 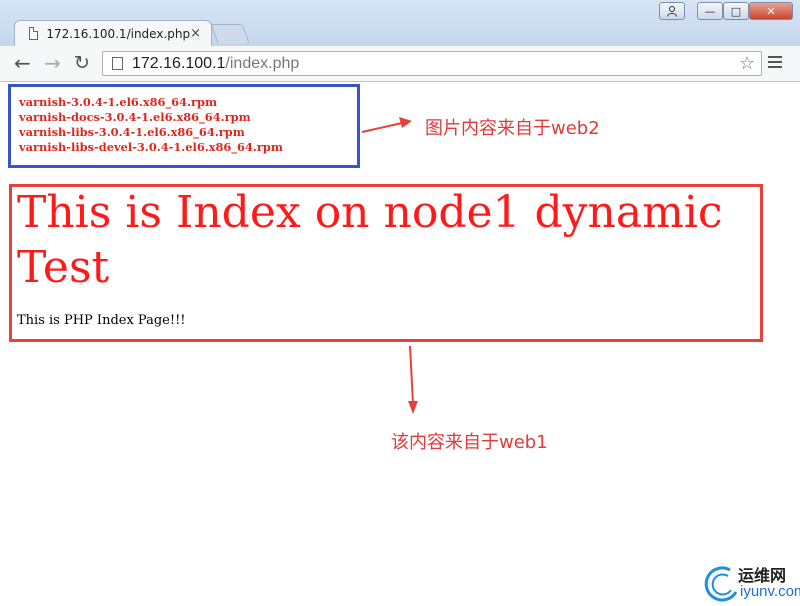 I want to click on watermark-logo: 运维网 iyunv.com, so click(x=750, y=583).